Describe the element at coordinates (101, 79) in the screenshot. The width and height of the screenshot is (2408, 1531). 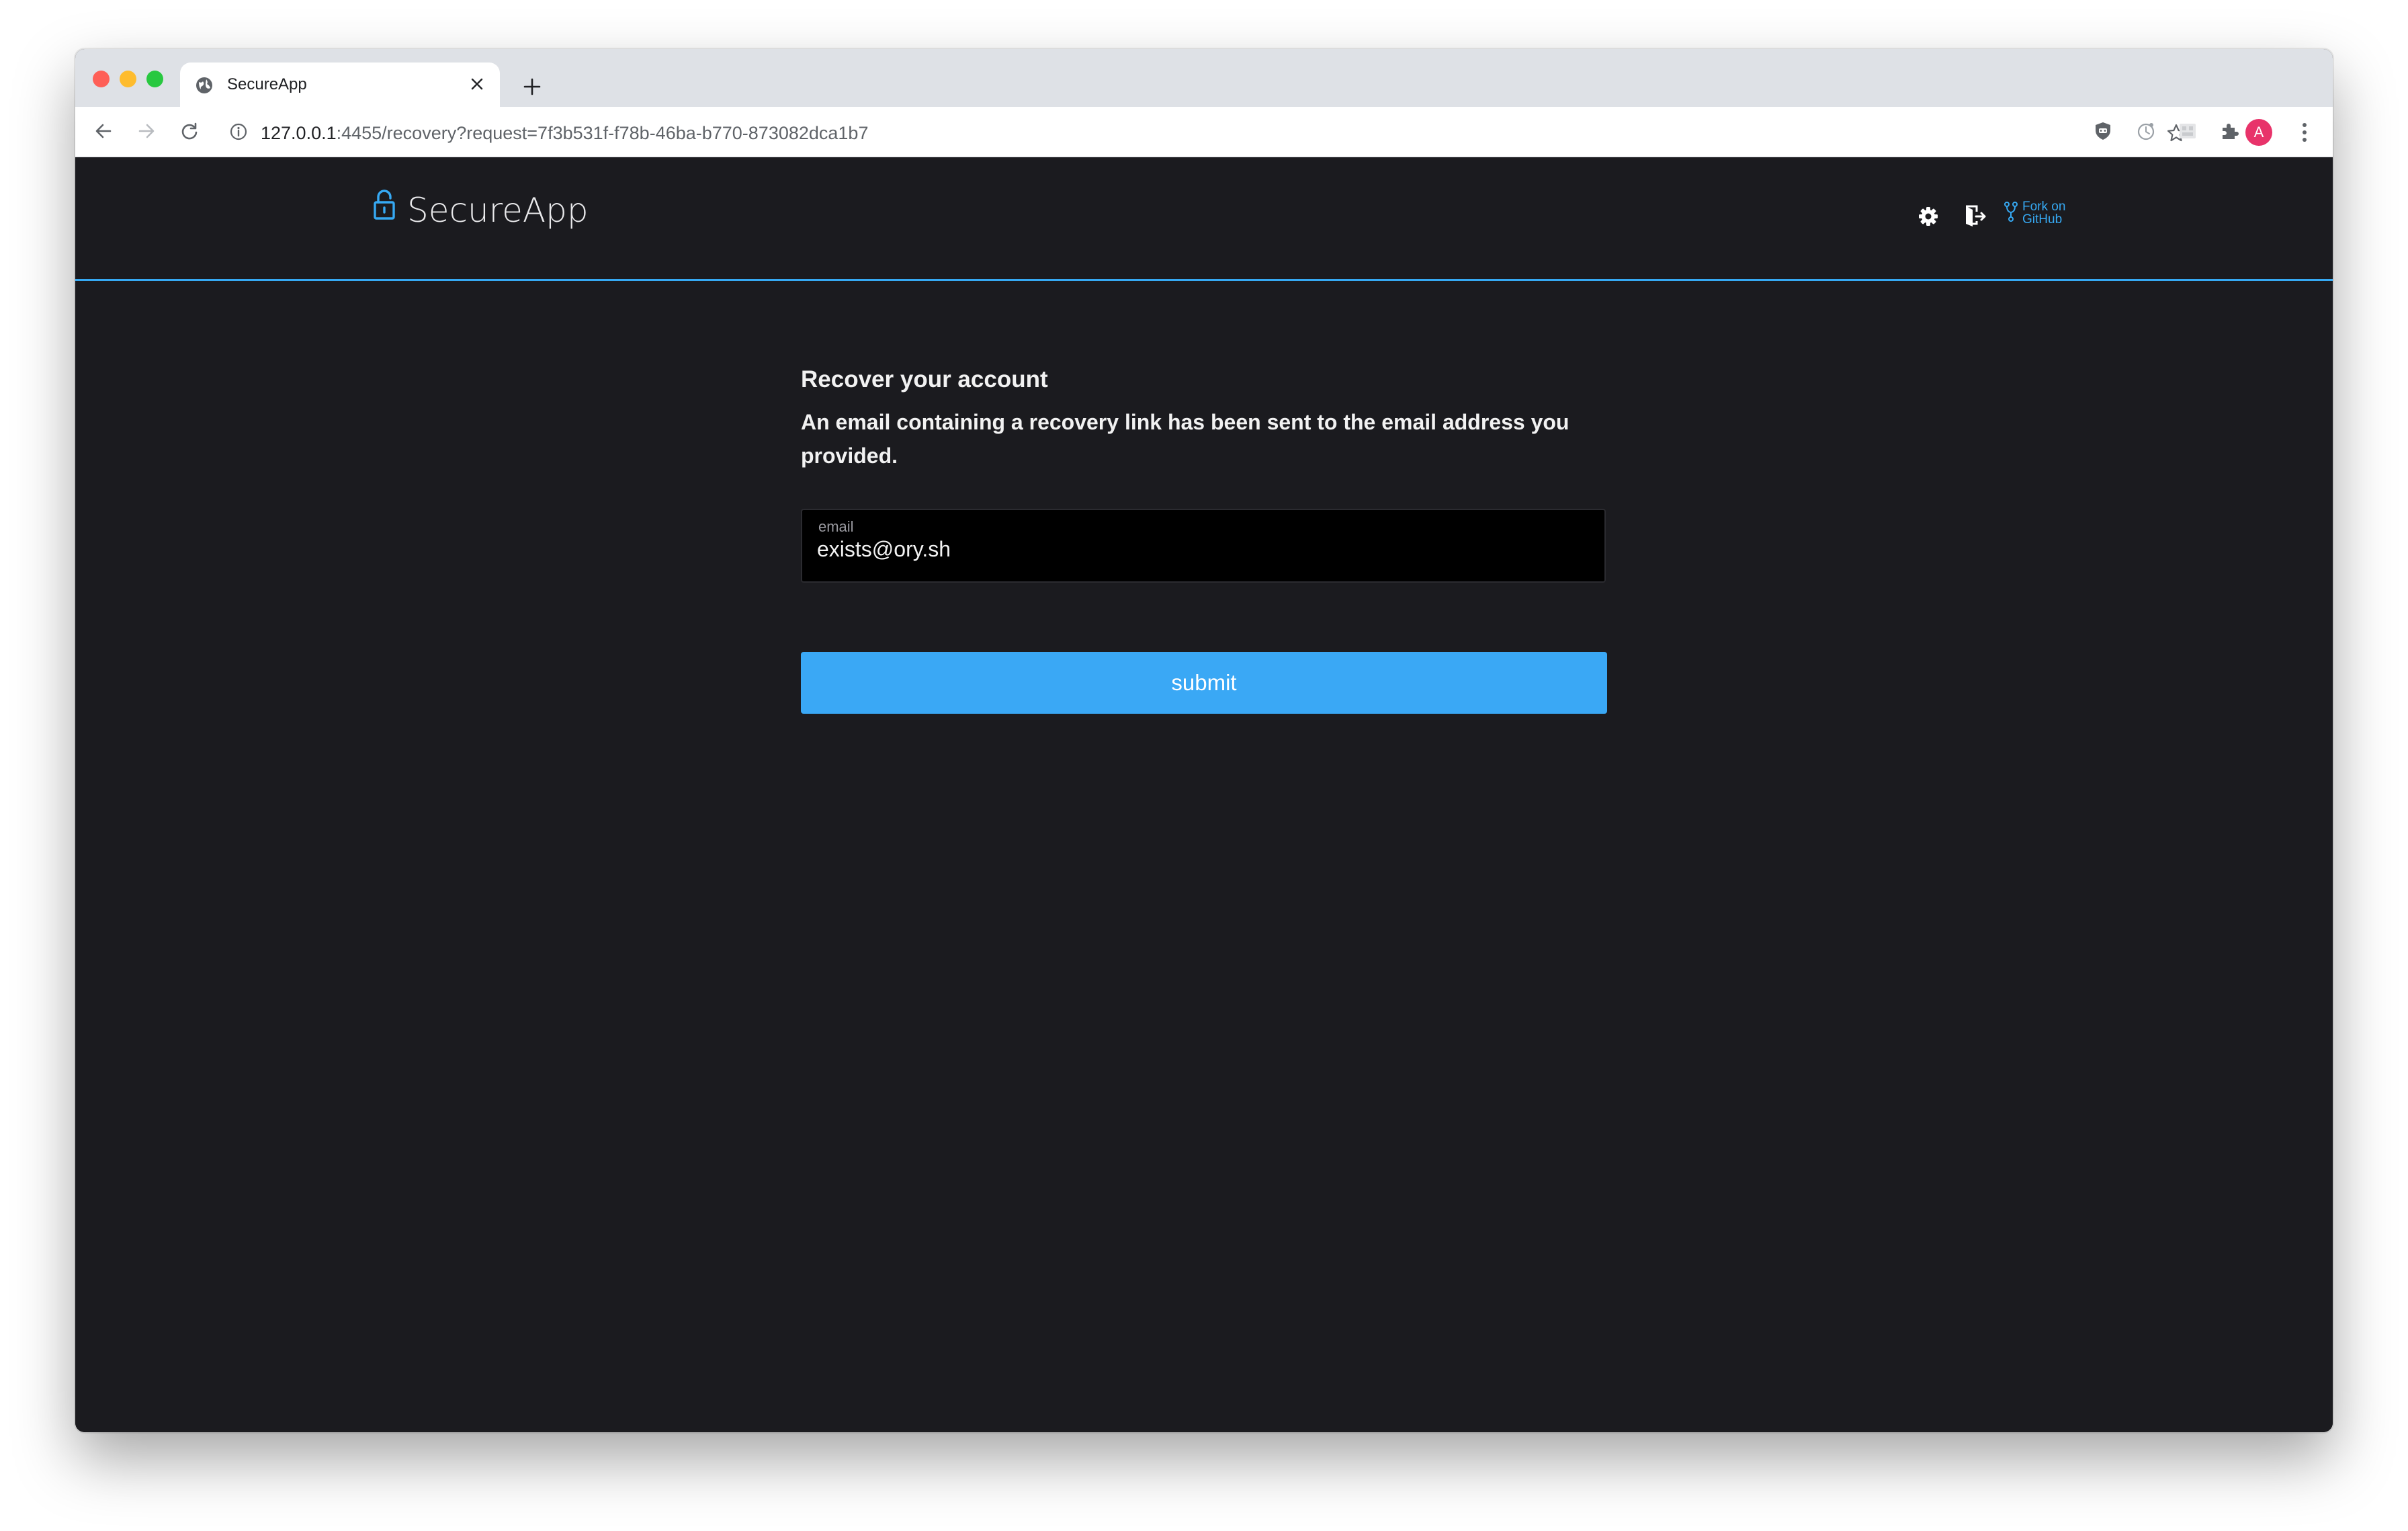
I see `close-window-button` at that location.